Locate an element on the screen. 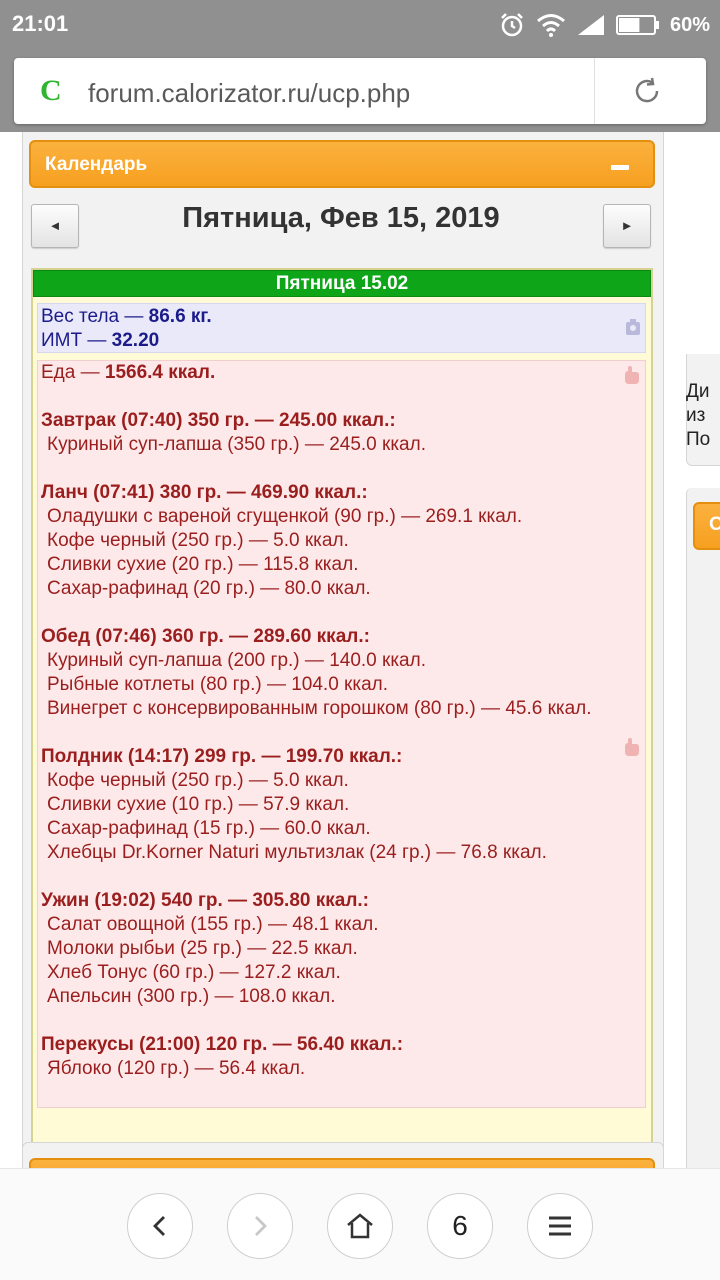  food-total-value: 1566.4 ккал. is located at coordinates (160, 372).